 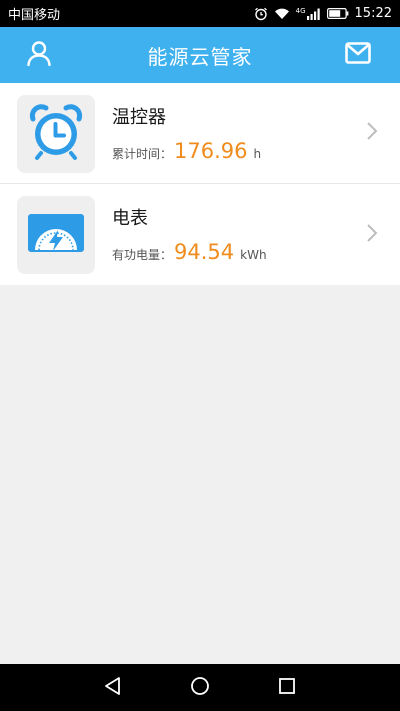 What do you see at coordinates (200, 13) in the screenshot?
I see `status-bar: 中国移动 4G 15:22` at bounding box center [200, 13].